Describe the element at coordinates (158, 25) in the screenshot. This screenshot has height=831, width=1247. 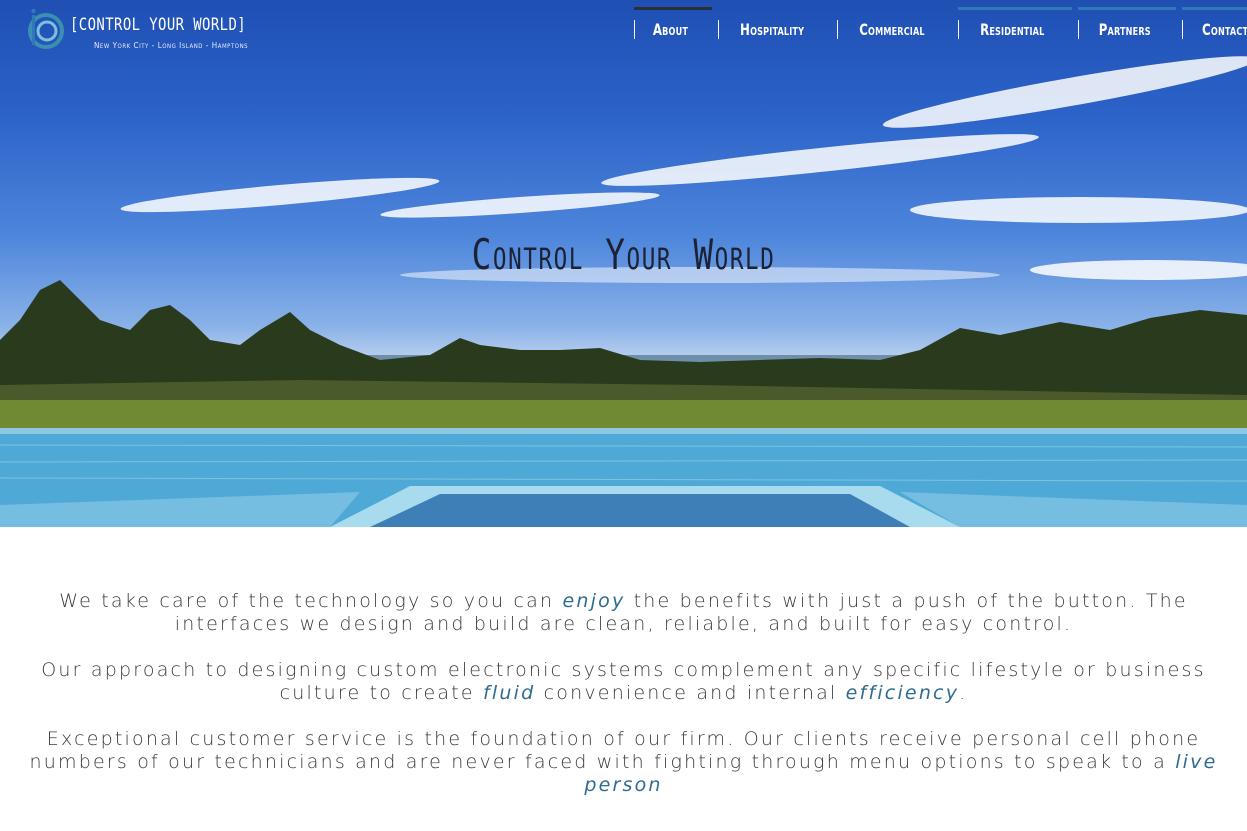
I see `brand-title: [CONTROL YOUR WORLD]` at that location.